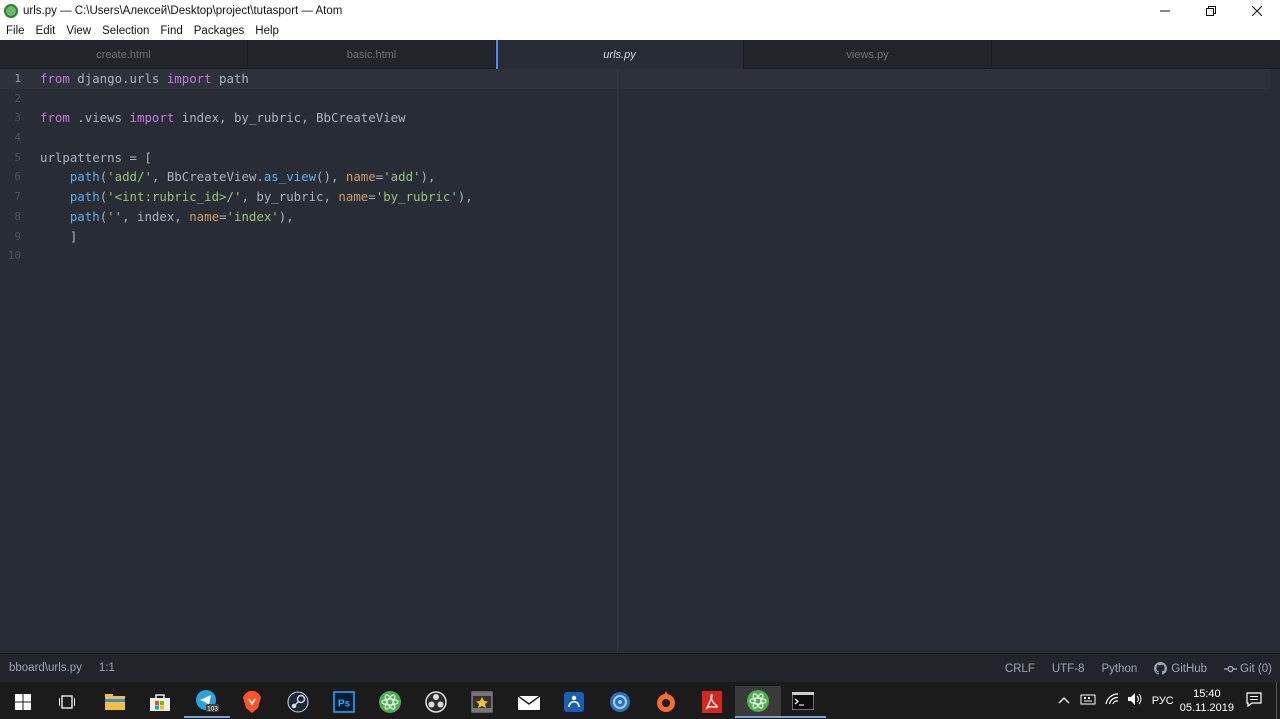 The height and width of the screenshot is (719, 1280). Describe the element at coordinates (620, 54) in the screenshot. I see `tab-urls-py: urls.py` at that location.